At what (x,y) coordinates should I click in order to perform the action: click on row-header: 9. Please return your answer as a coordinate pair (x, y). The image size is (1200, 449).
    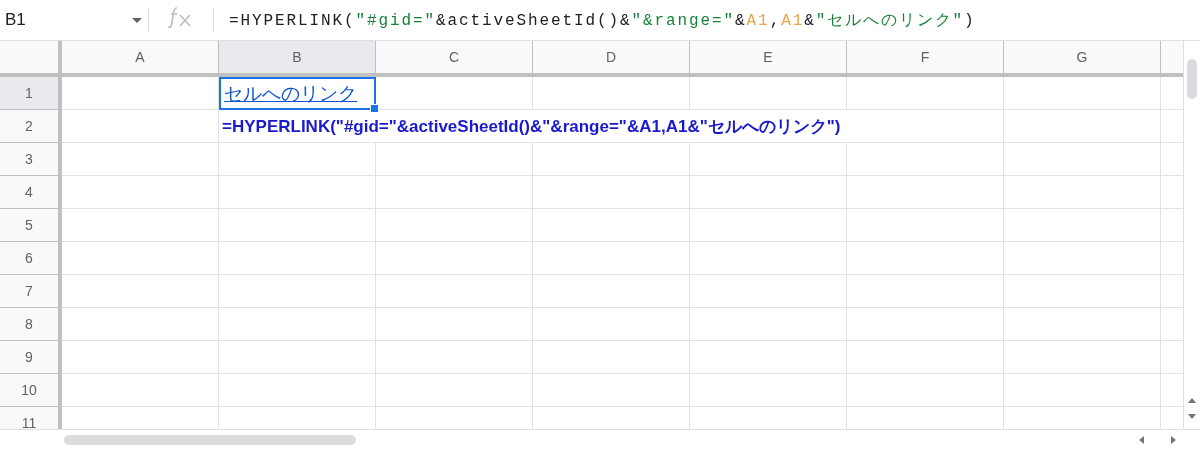
    Looking at the image, I should click on (31, 357).